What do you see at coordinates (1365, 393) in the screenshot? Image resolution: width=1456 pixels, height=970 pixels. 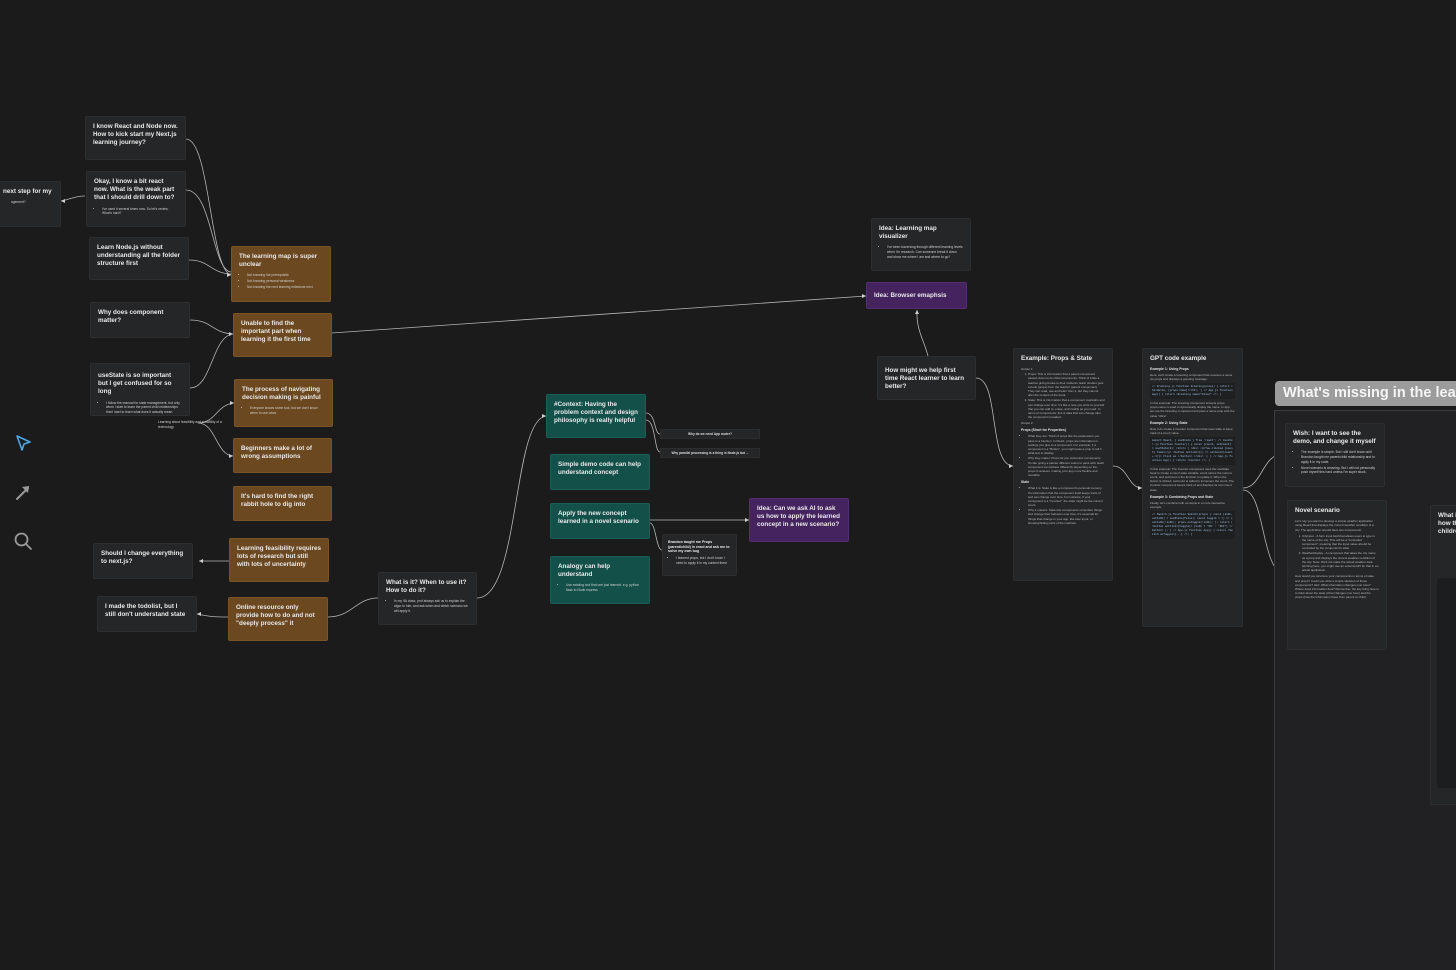 I see `section-title: What's missing in the lea` at bounding box center [1365, 393].